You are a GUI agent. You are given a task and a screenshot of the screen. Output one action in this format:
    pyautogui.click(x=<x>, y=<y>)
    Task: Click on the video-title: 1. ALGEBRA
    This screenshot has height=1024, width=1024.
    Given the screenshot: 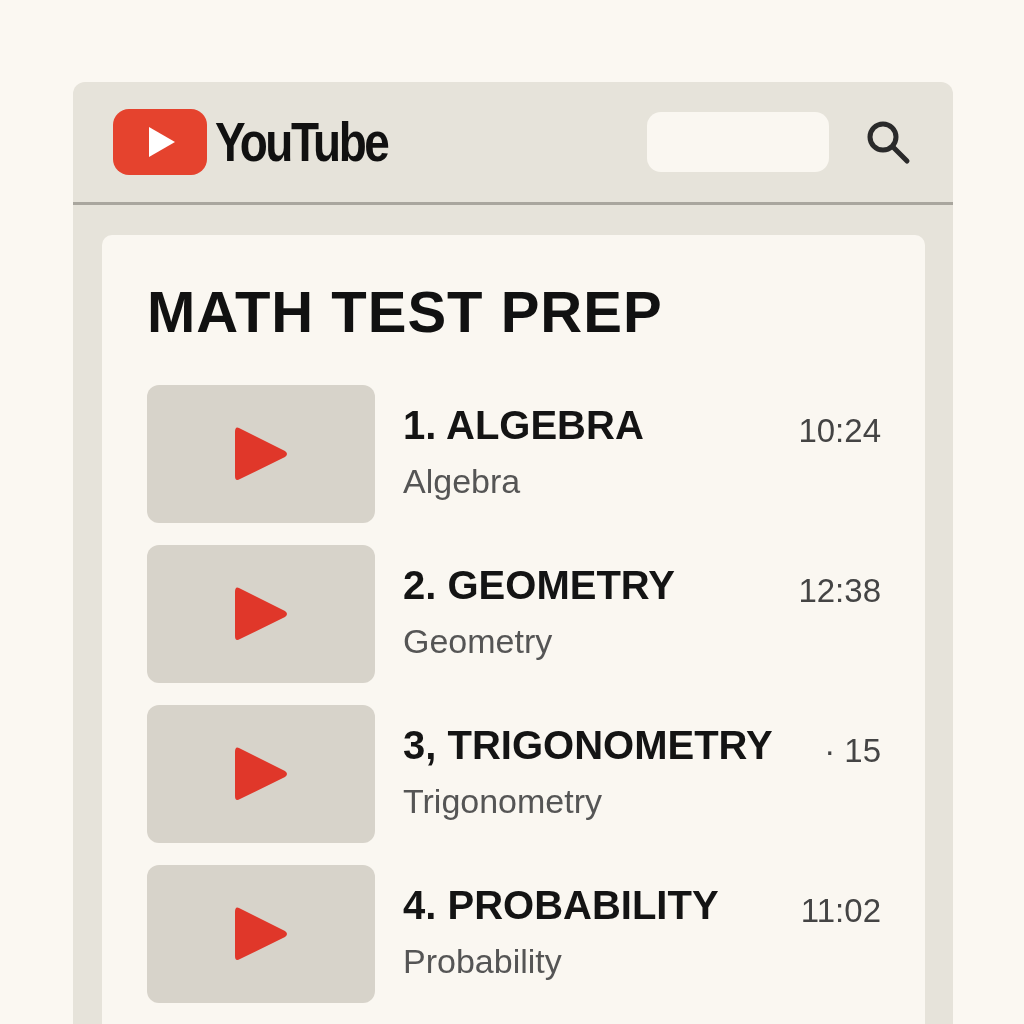 What is the action you would take?
    pyautogui.click(x=523, y=425)
    